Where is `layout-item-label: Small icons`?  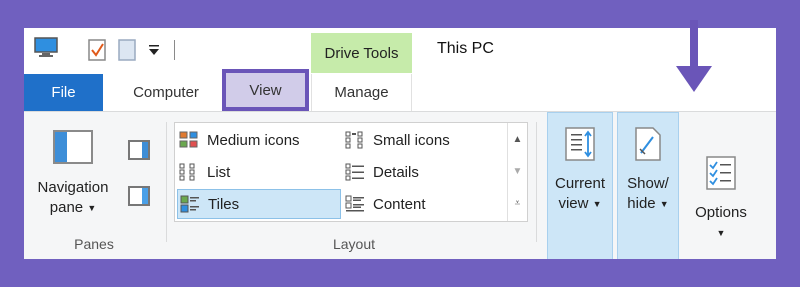
layout-item-label: Small icons is located at coordinates (411, 140).